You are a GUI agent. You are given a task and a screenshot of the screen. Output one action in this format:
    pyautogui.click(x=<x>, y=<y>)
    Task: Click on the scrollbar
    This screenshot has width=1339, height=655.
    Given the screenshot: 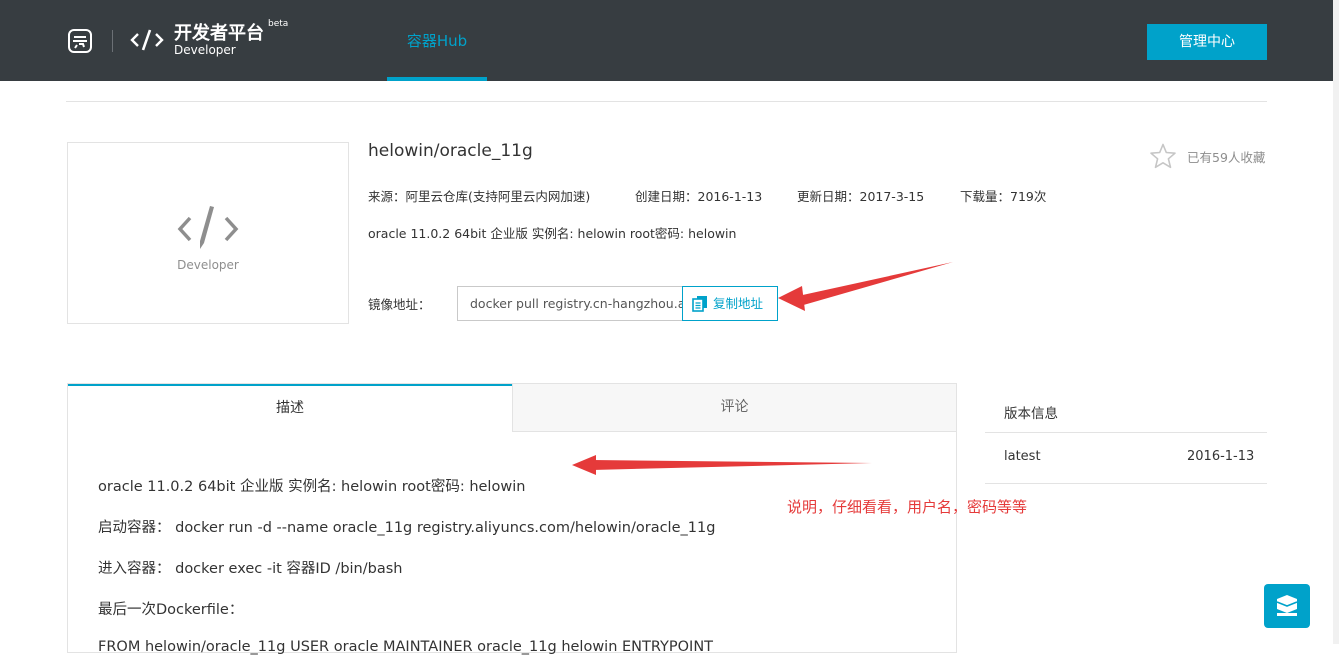 What is the action you would take?
    pyautogui.click(x=1336, y=322)
    